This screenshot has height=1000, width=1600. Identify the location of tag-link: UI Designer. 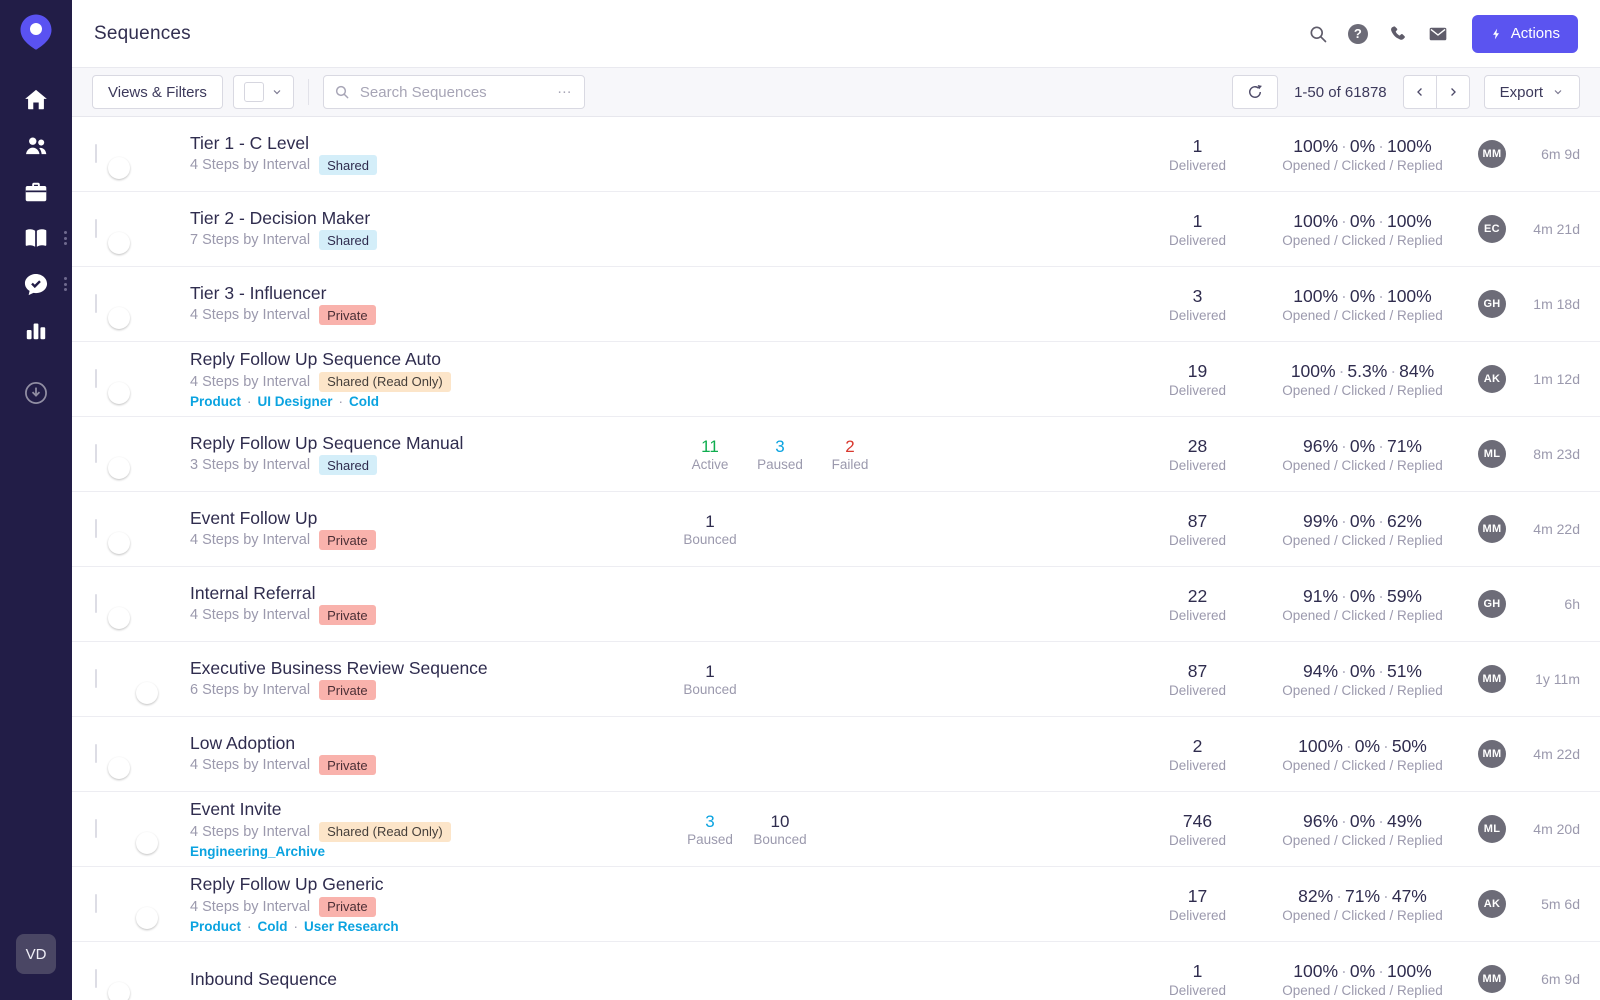
(295, 401).